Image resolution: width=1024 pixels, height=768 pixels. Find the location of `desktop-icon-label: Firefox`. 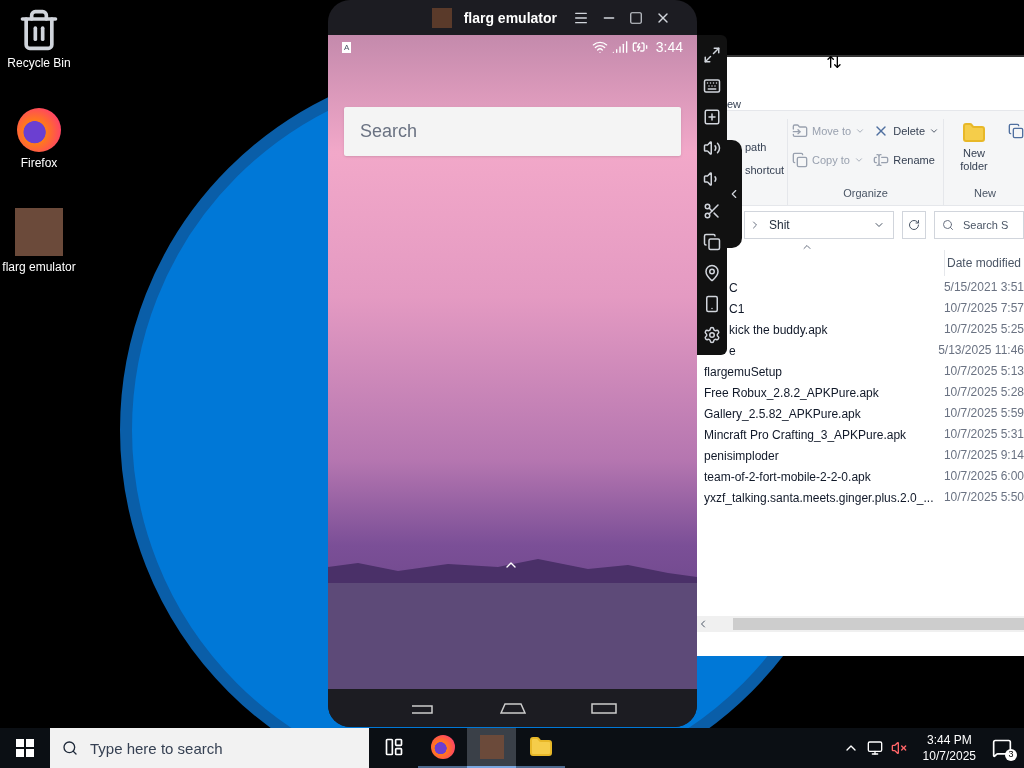

desktop-icon-label: Firefox is located at coordinates (39, 163).